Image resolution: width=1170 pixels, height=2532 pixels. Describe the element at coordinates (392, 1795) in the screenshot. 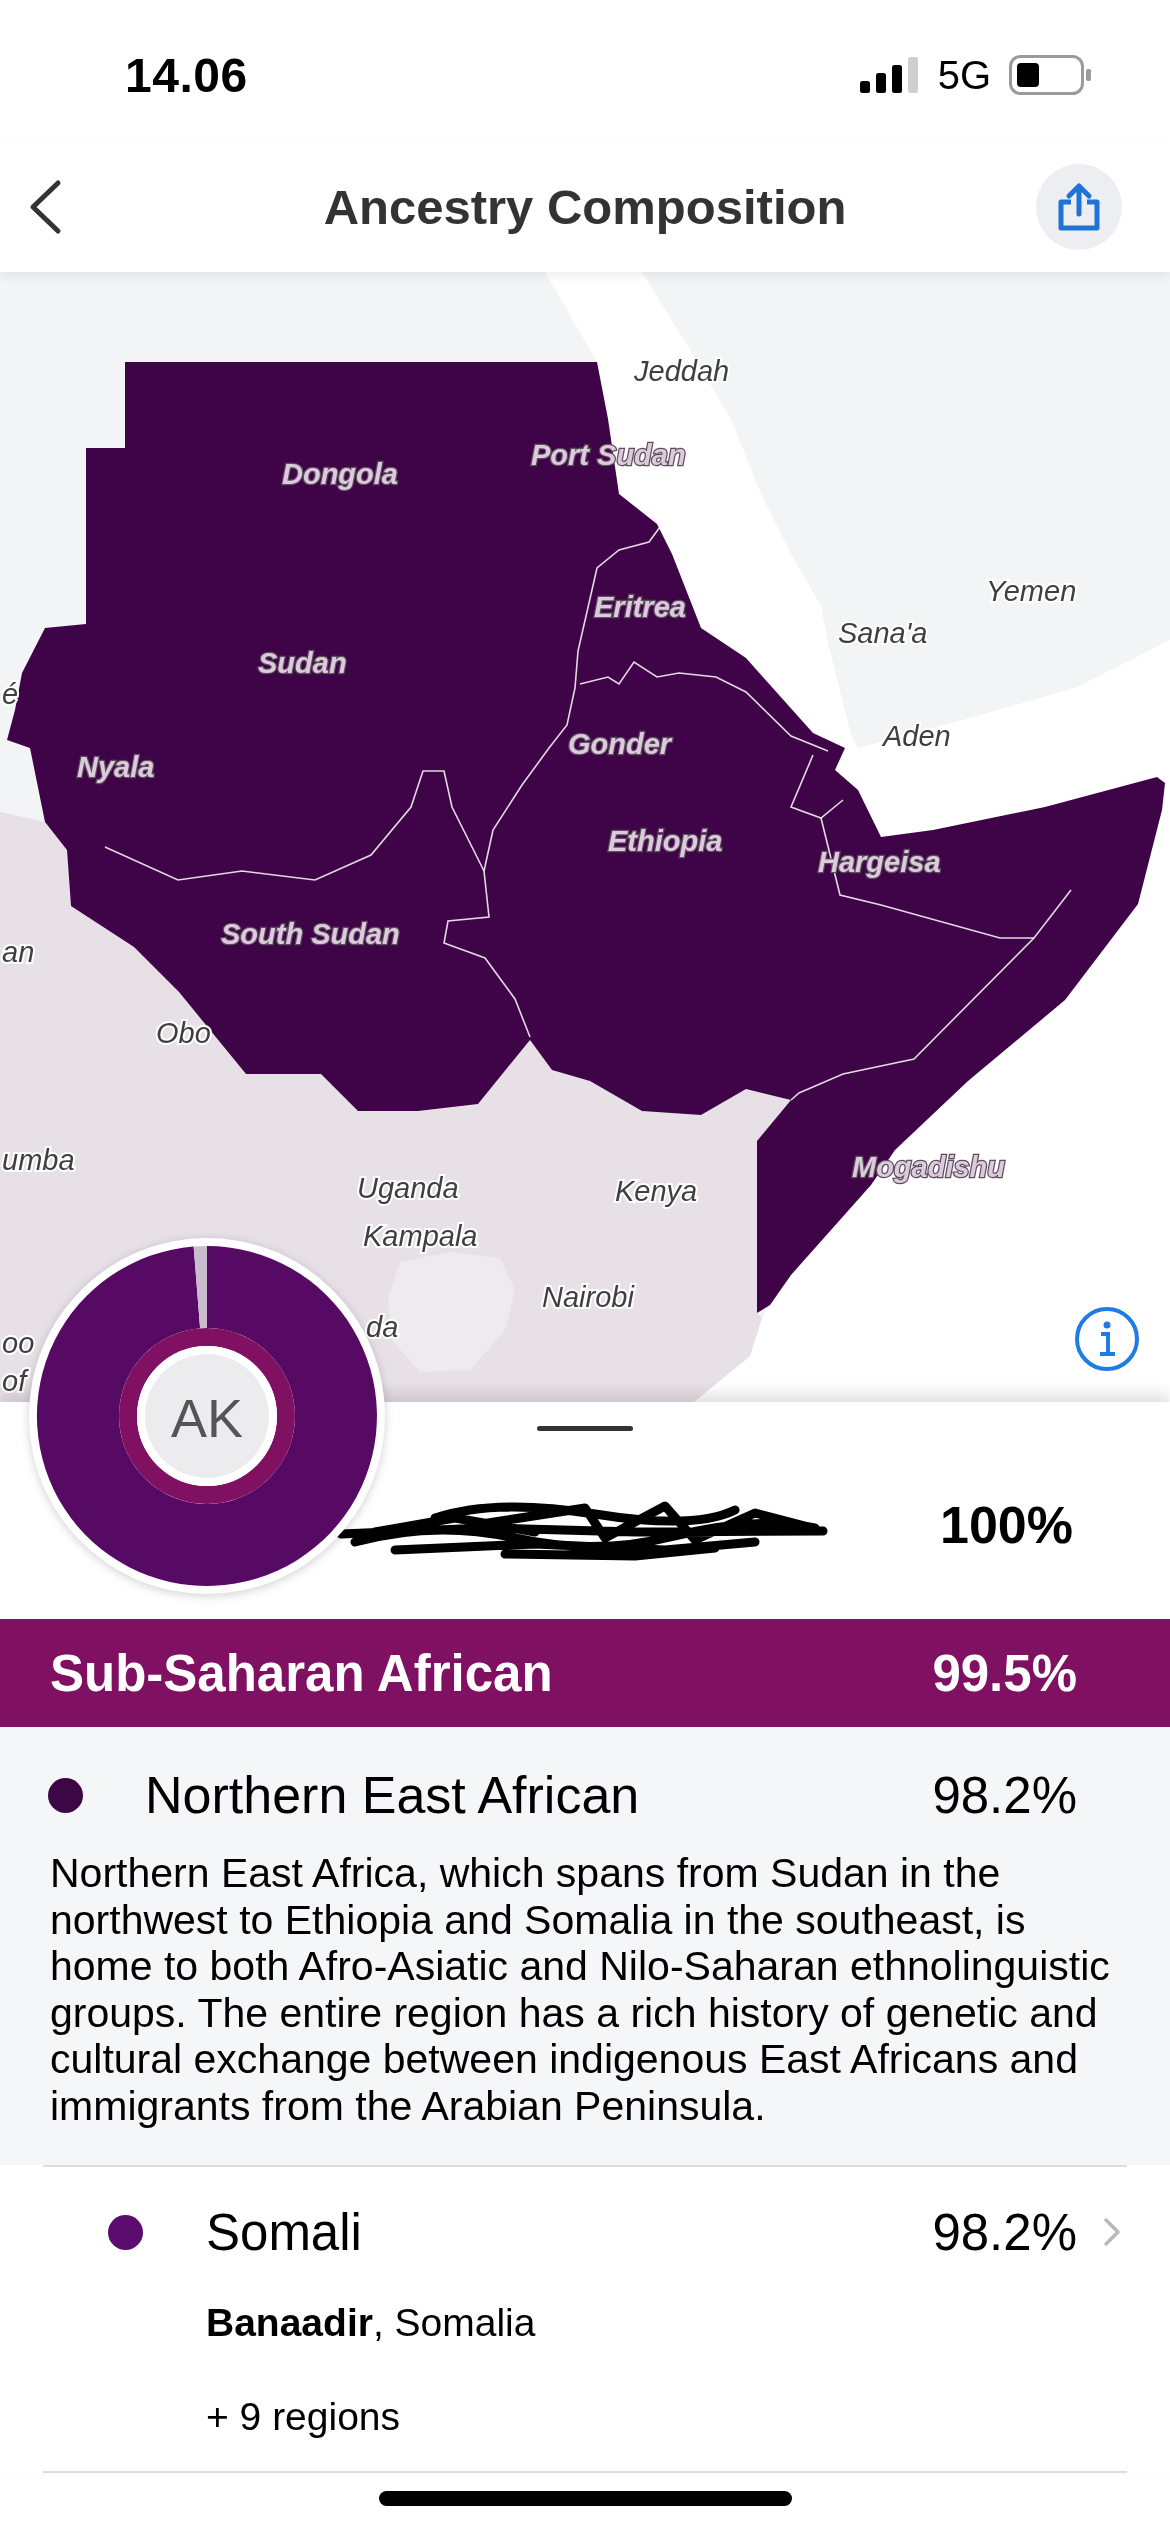

I see `region-name: Northern East African` at that location.